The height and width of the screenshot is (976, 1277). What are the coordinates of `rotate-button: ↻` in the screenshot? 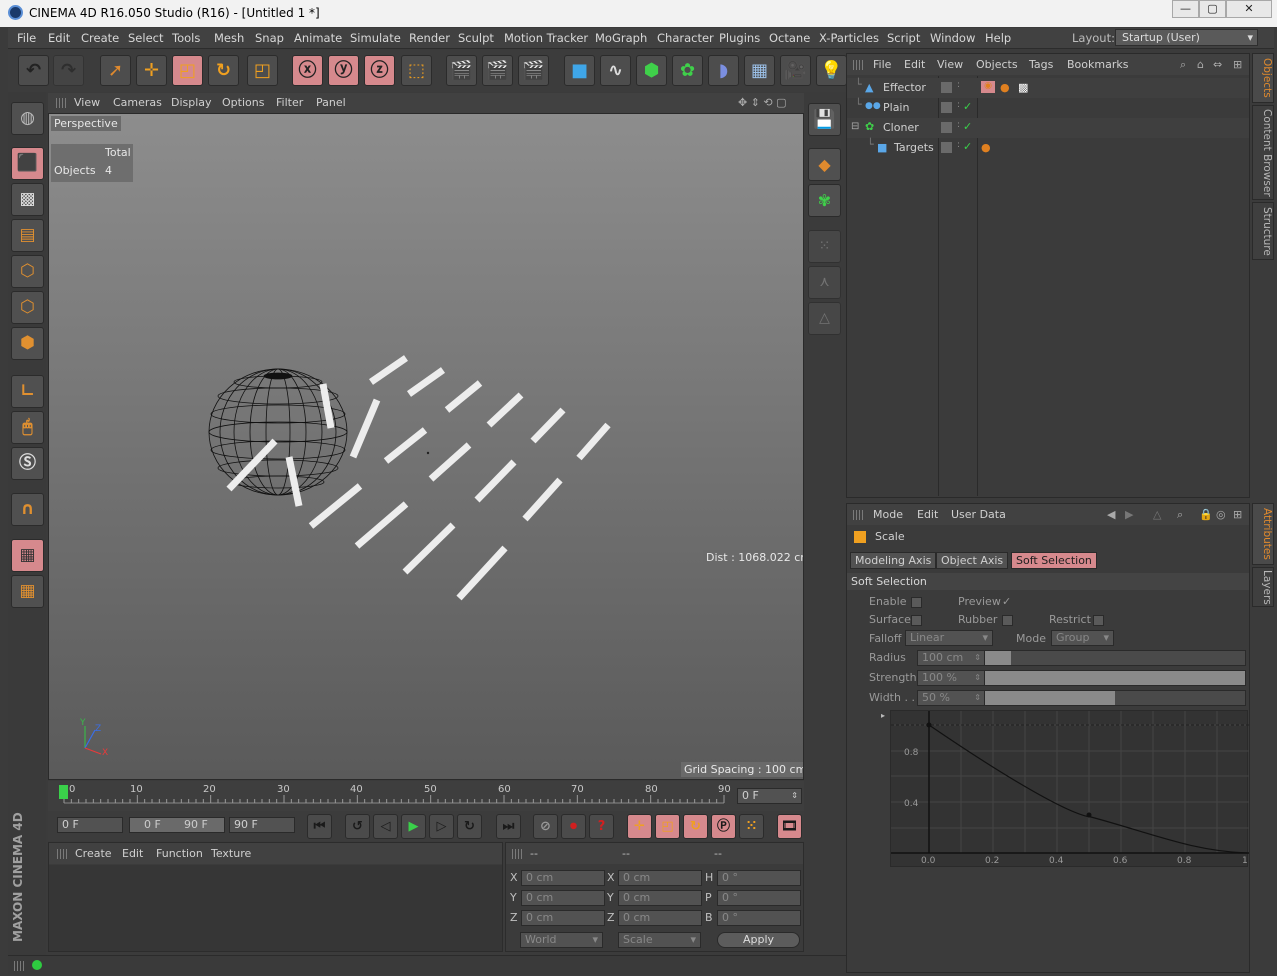 It's located at (223, 70).